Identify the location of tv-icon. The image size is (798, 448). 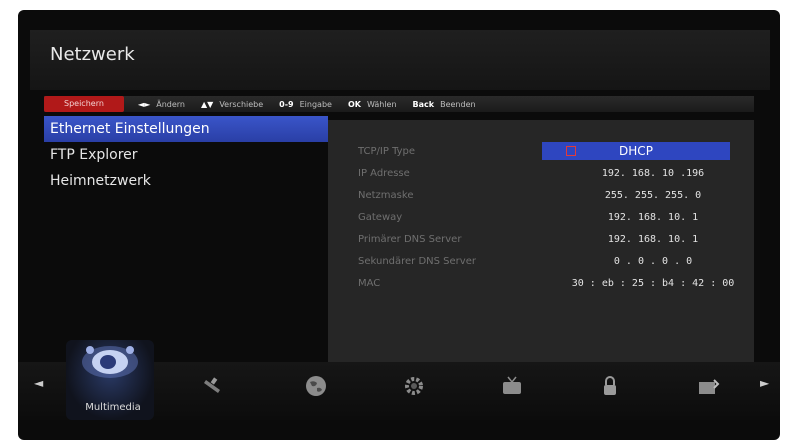
(512, 386).